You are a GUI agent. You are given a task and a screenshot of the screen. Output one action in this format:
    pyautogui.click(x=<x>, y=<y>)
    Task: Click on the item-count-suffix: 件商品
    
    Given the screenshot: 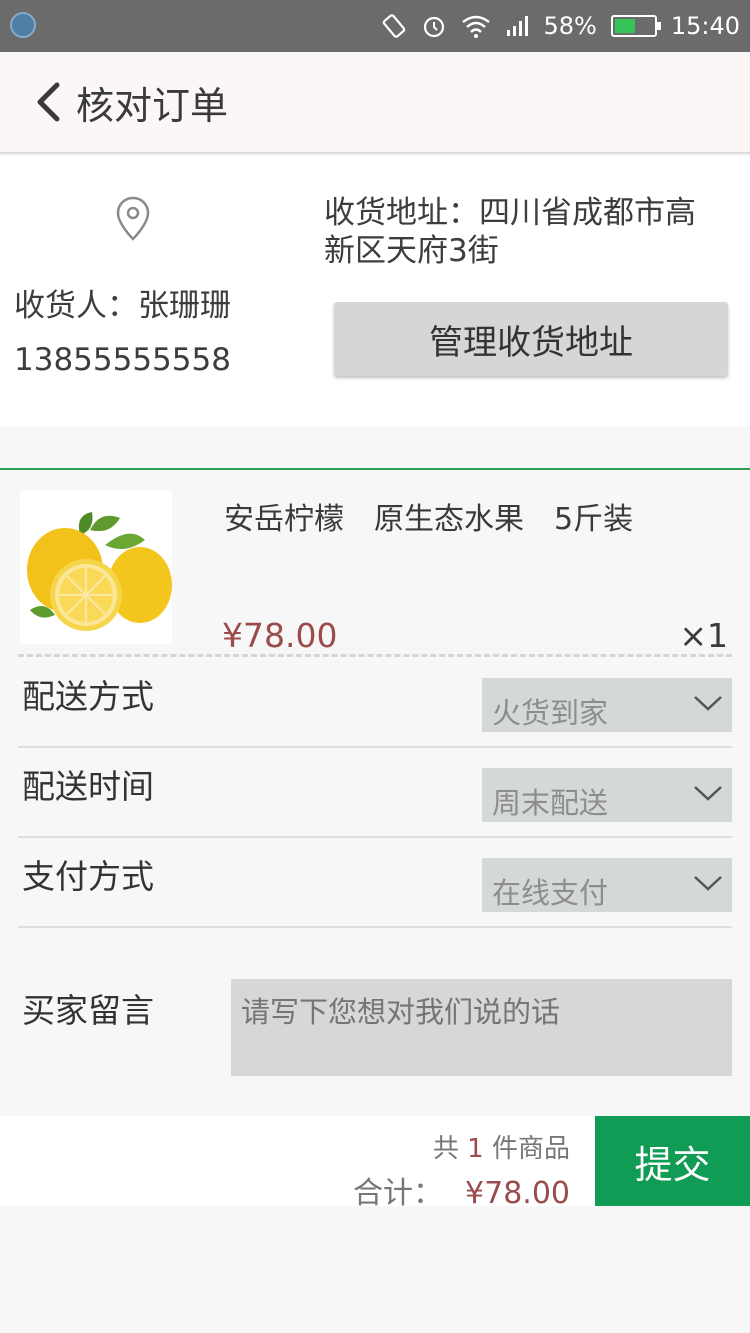 What is the action you would take?
    pyautogui.click(x=530, y=1149)
    